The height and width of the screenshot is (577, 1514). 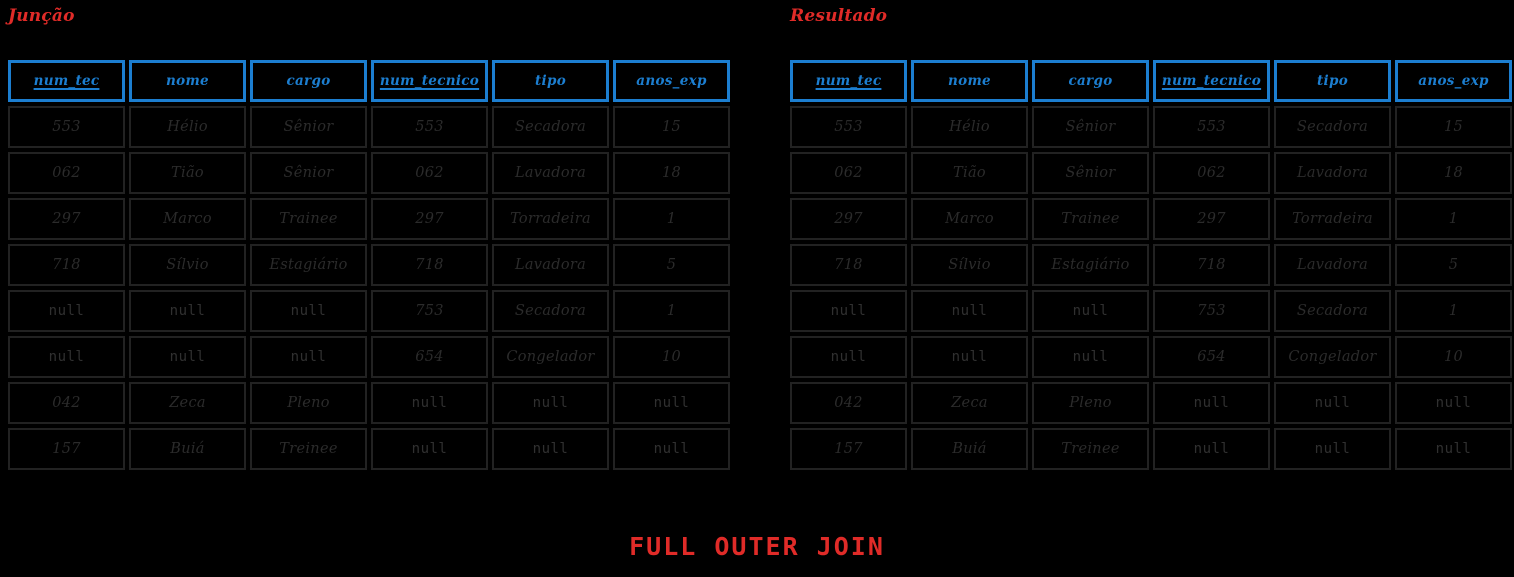 What do you see at coordinates (187, 449) in the screenshot?
I see `table-cell: Buiá` at bounding box center [187, 449].